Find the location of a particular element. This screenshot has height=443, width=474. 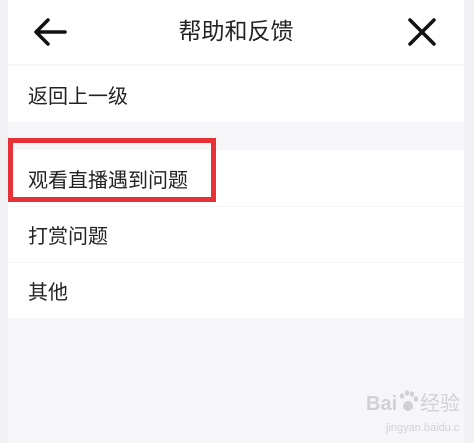

back-button is located at coordinates (50, 32).